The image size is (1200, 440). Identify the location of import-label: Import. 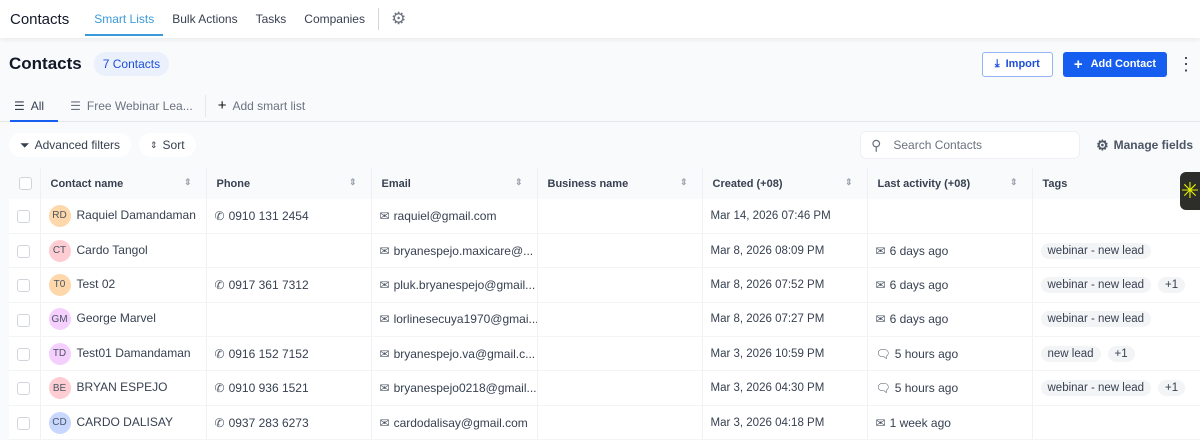
(1022, 64).